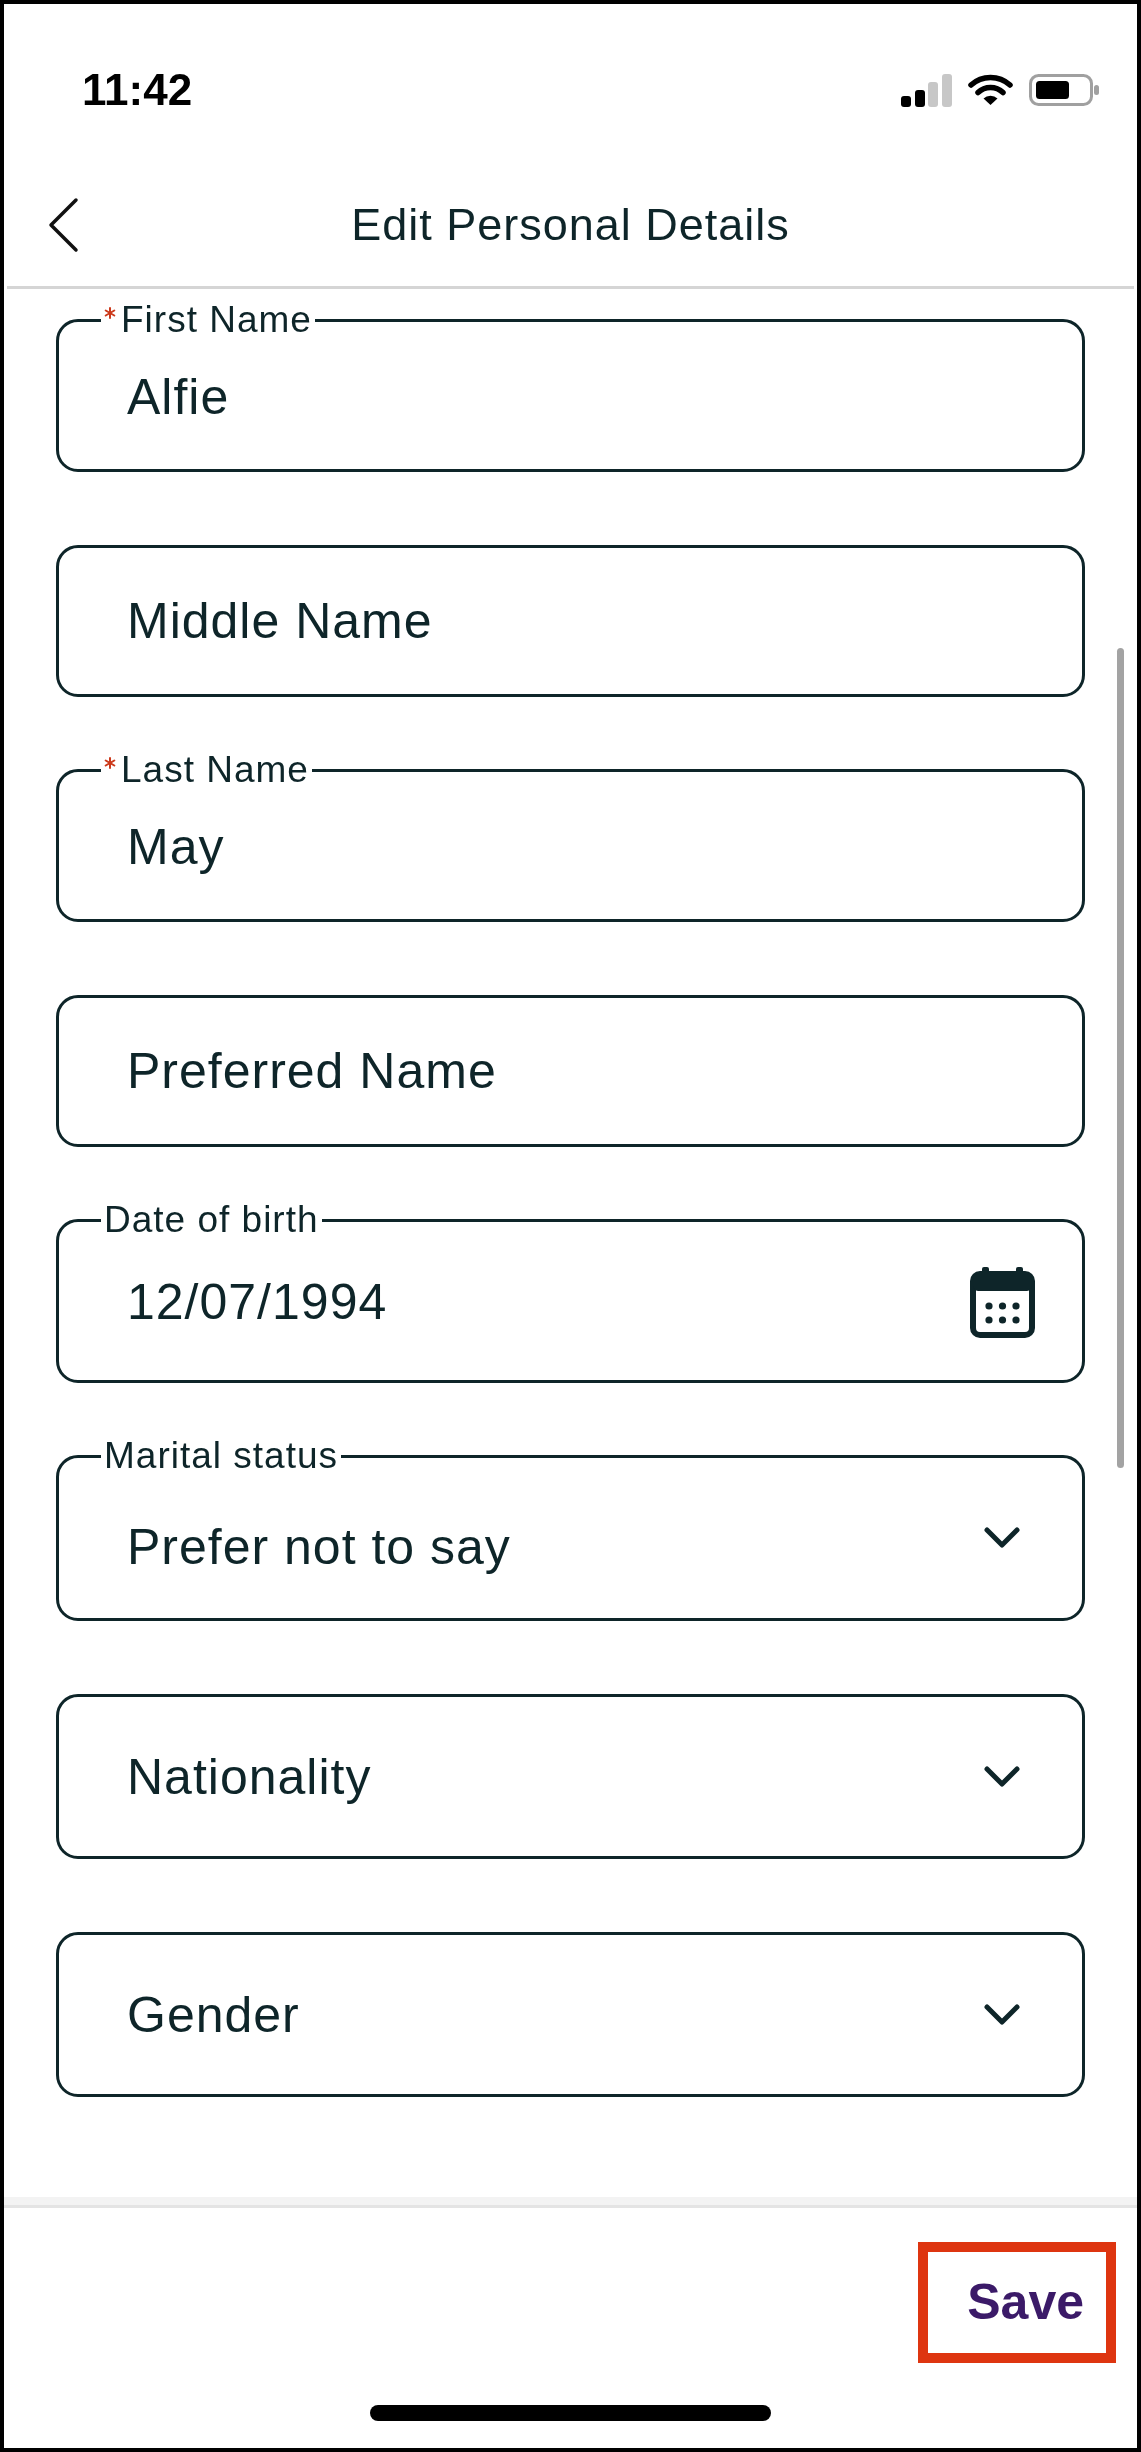  I want to click on dropdown-field: Gender, so click(570, 2014).